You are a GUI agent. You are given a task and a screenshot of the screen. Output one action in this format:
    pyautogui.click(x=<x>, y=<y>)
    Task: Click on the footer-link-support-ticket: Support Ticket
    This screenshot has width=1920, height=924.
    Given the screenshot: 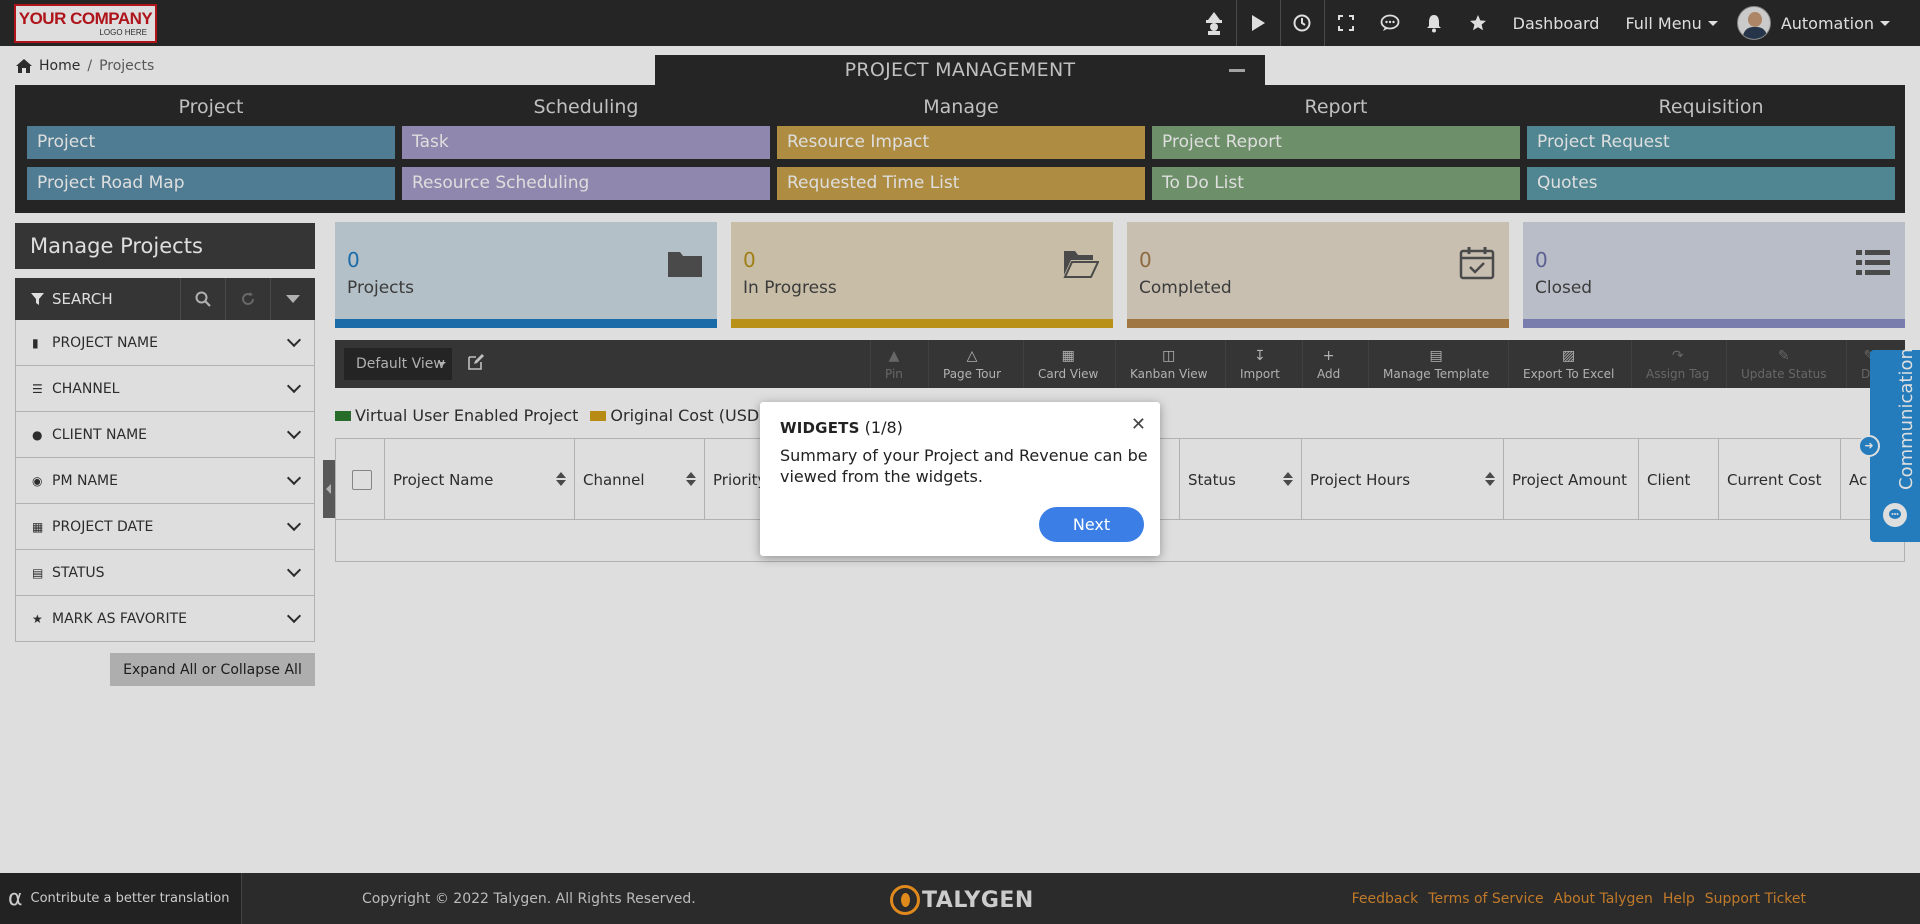 What is the action you would take?
    pyautogui.click(x=1755, y=899)
    